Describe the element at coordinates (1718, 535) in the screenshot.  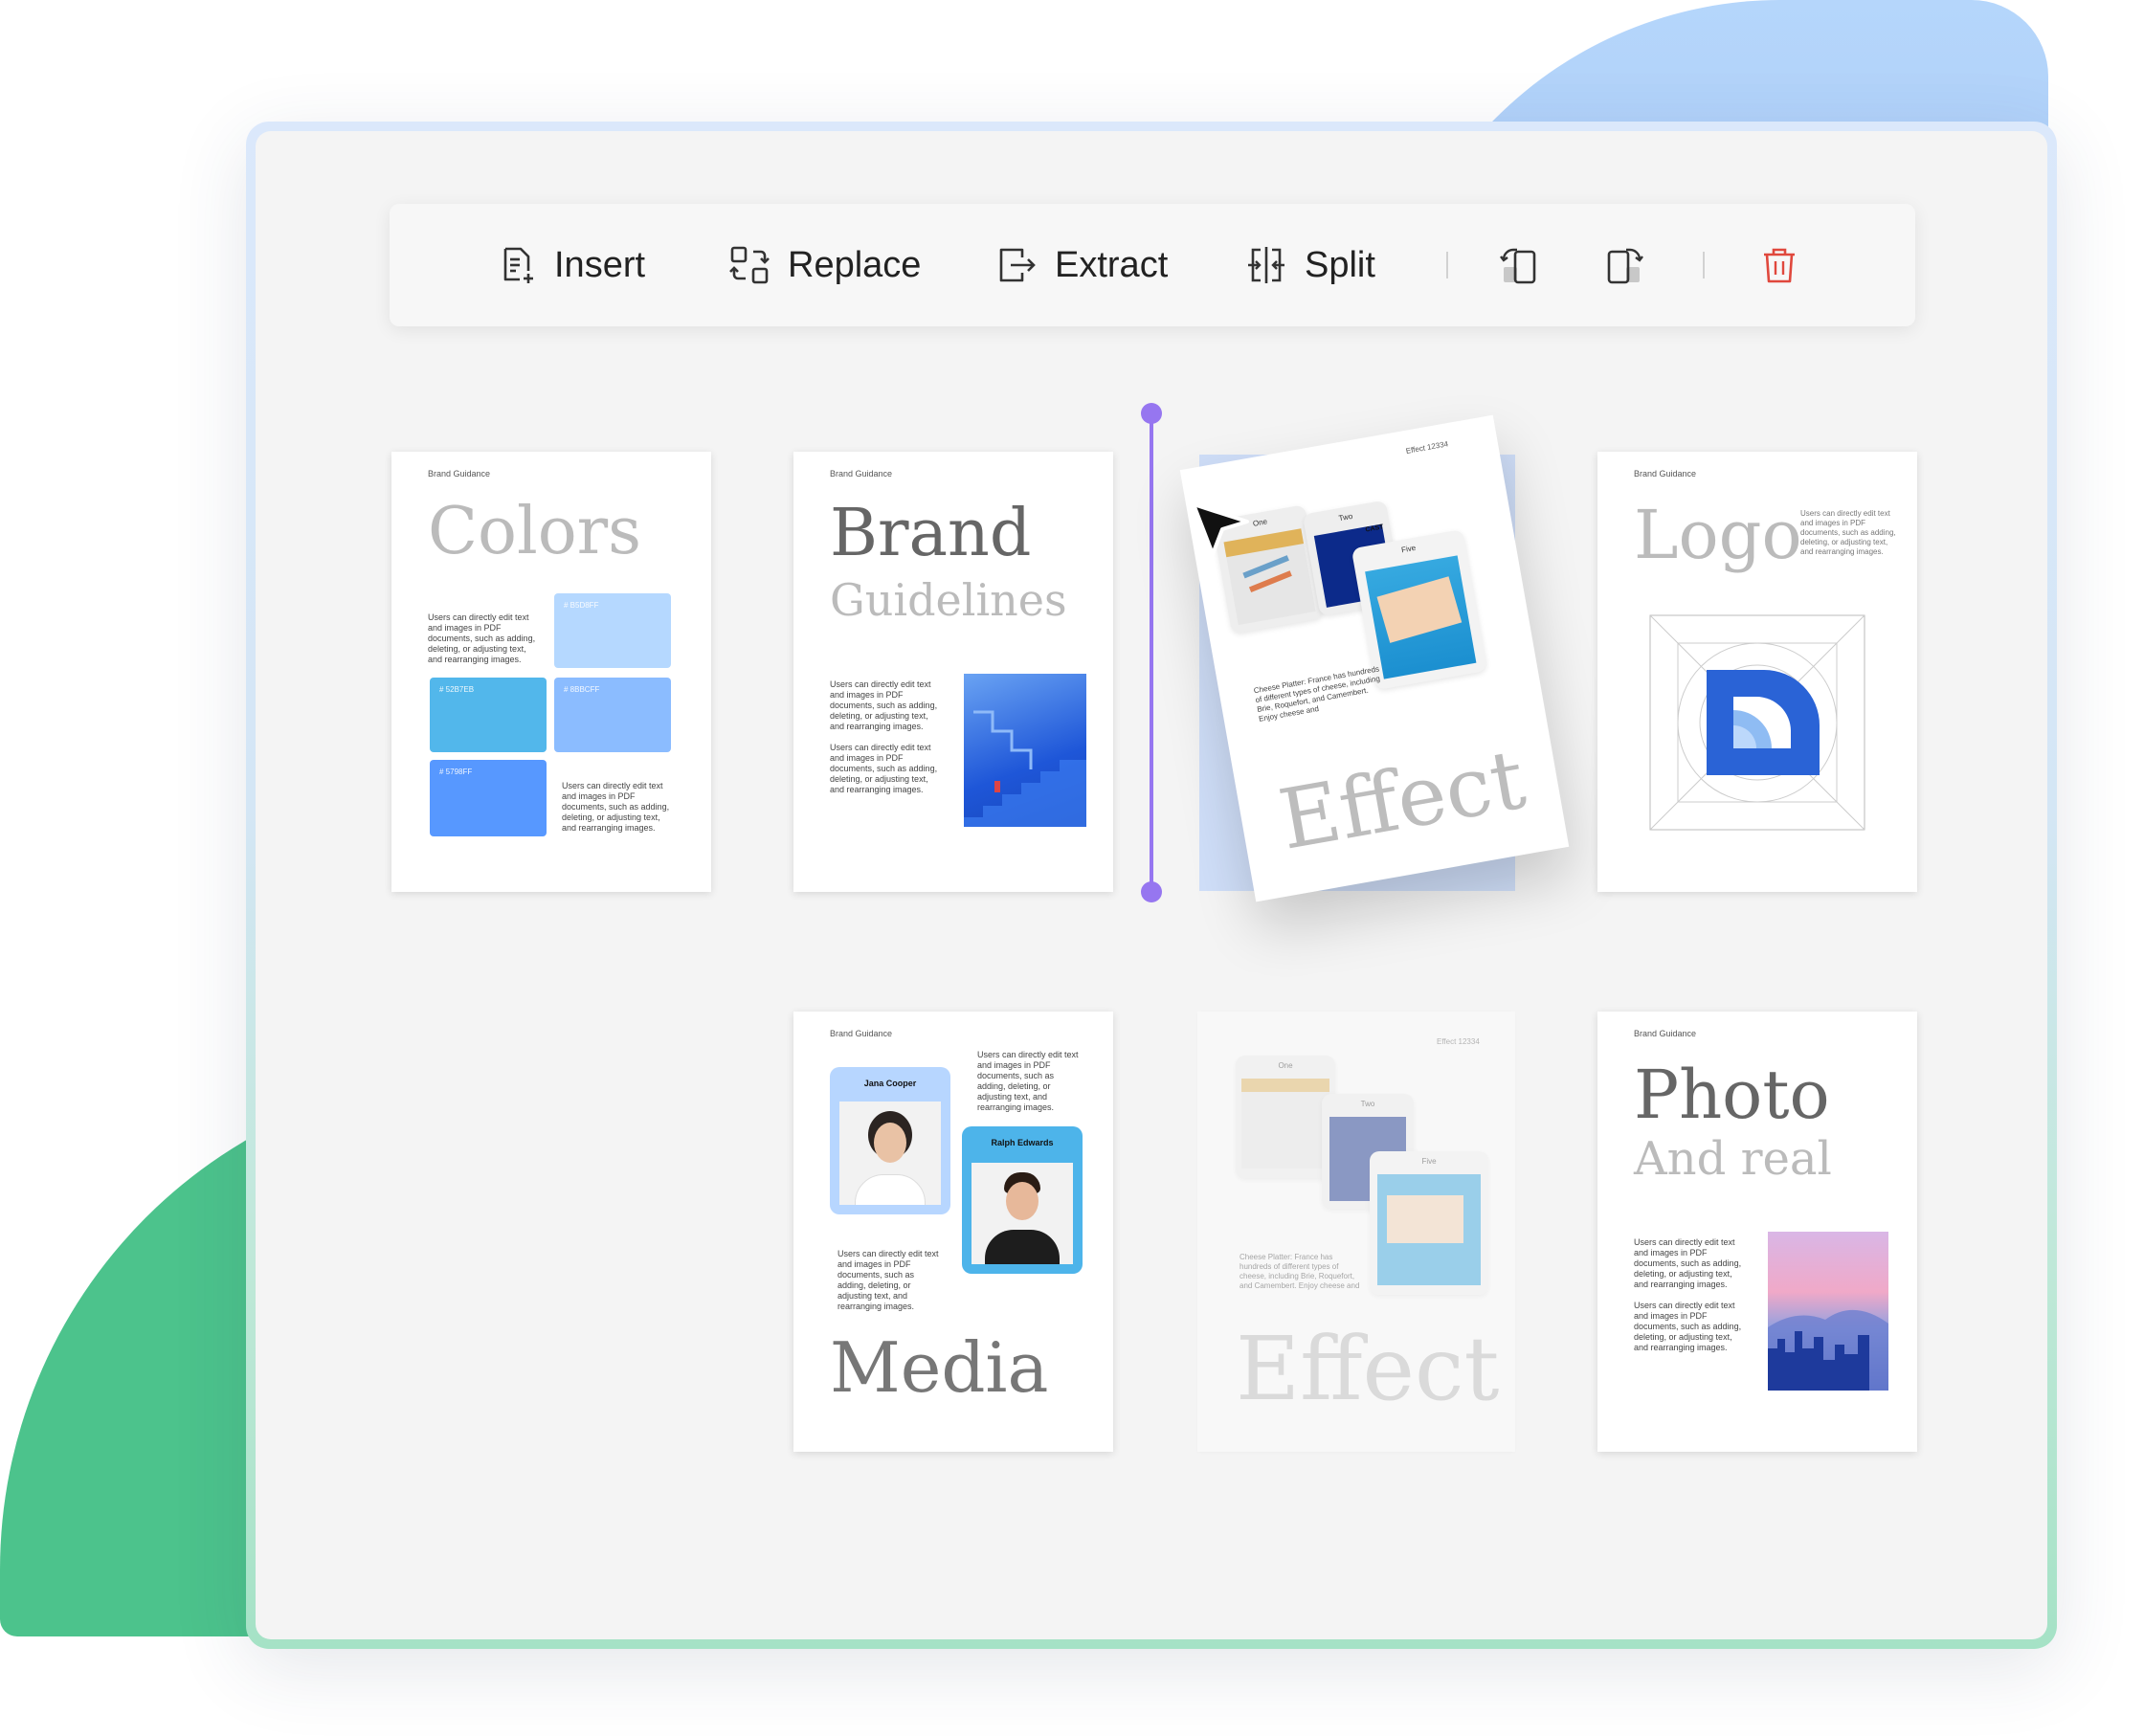
I see `page-title: Logo` at that location.